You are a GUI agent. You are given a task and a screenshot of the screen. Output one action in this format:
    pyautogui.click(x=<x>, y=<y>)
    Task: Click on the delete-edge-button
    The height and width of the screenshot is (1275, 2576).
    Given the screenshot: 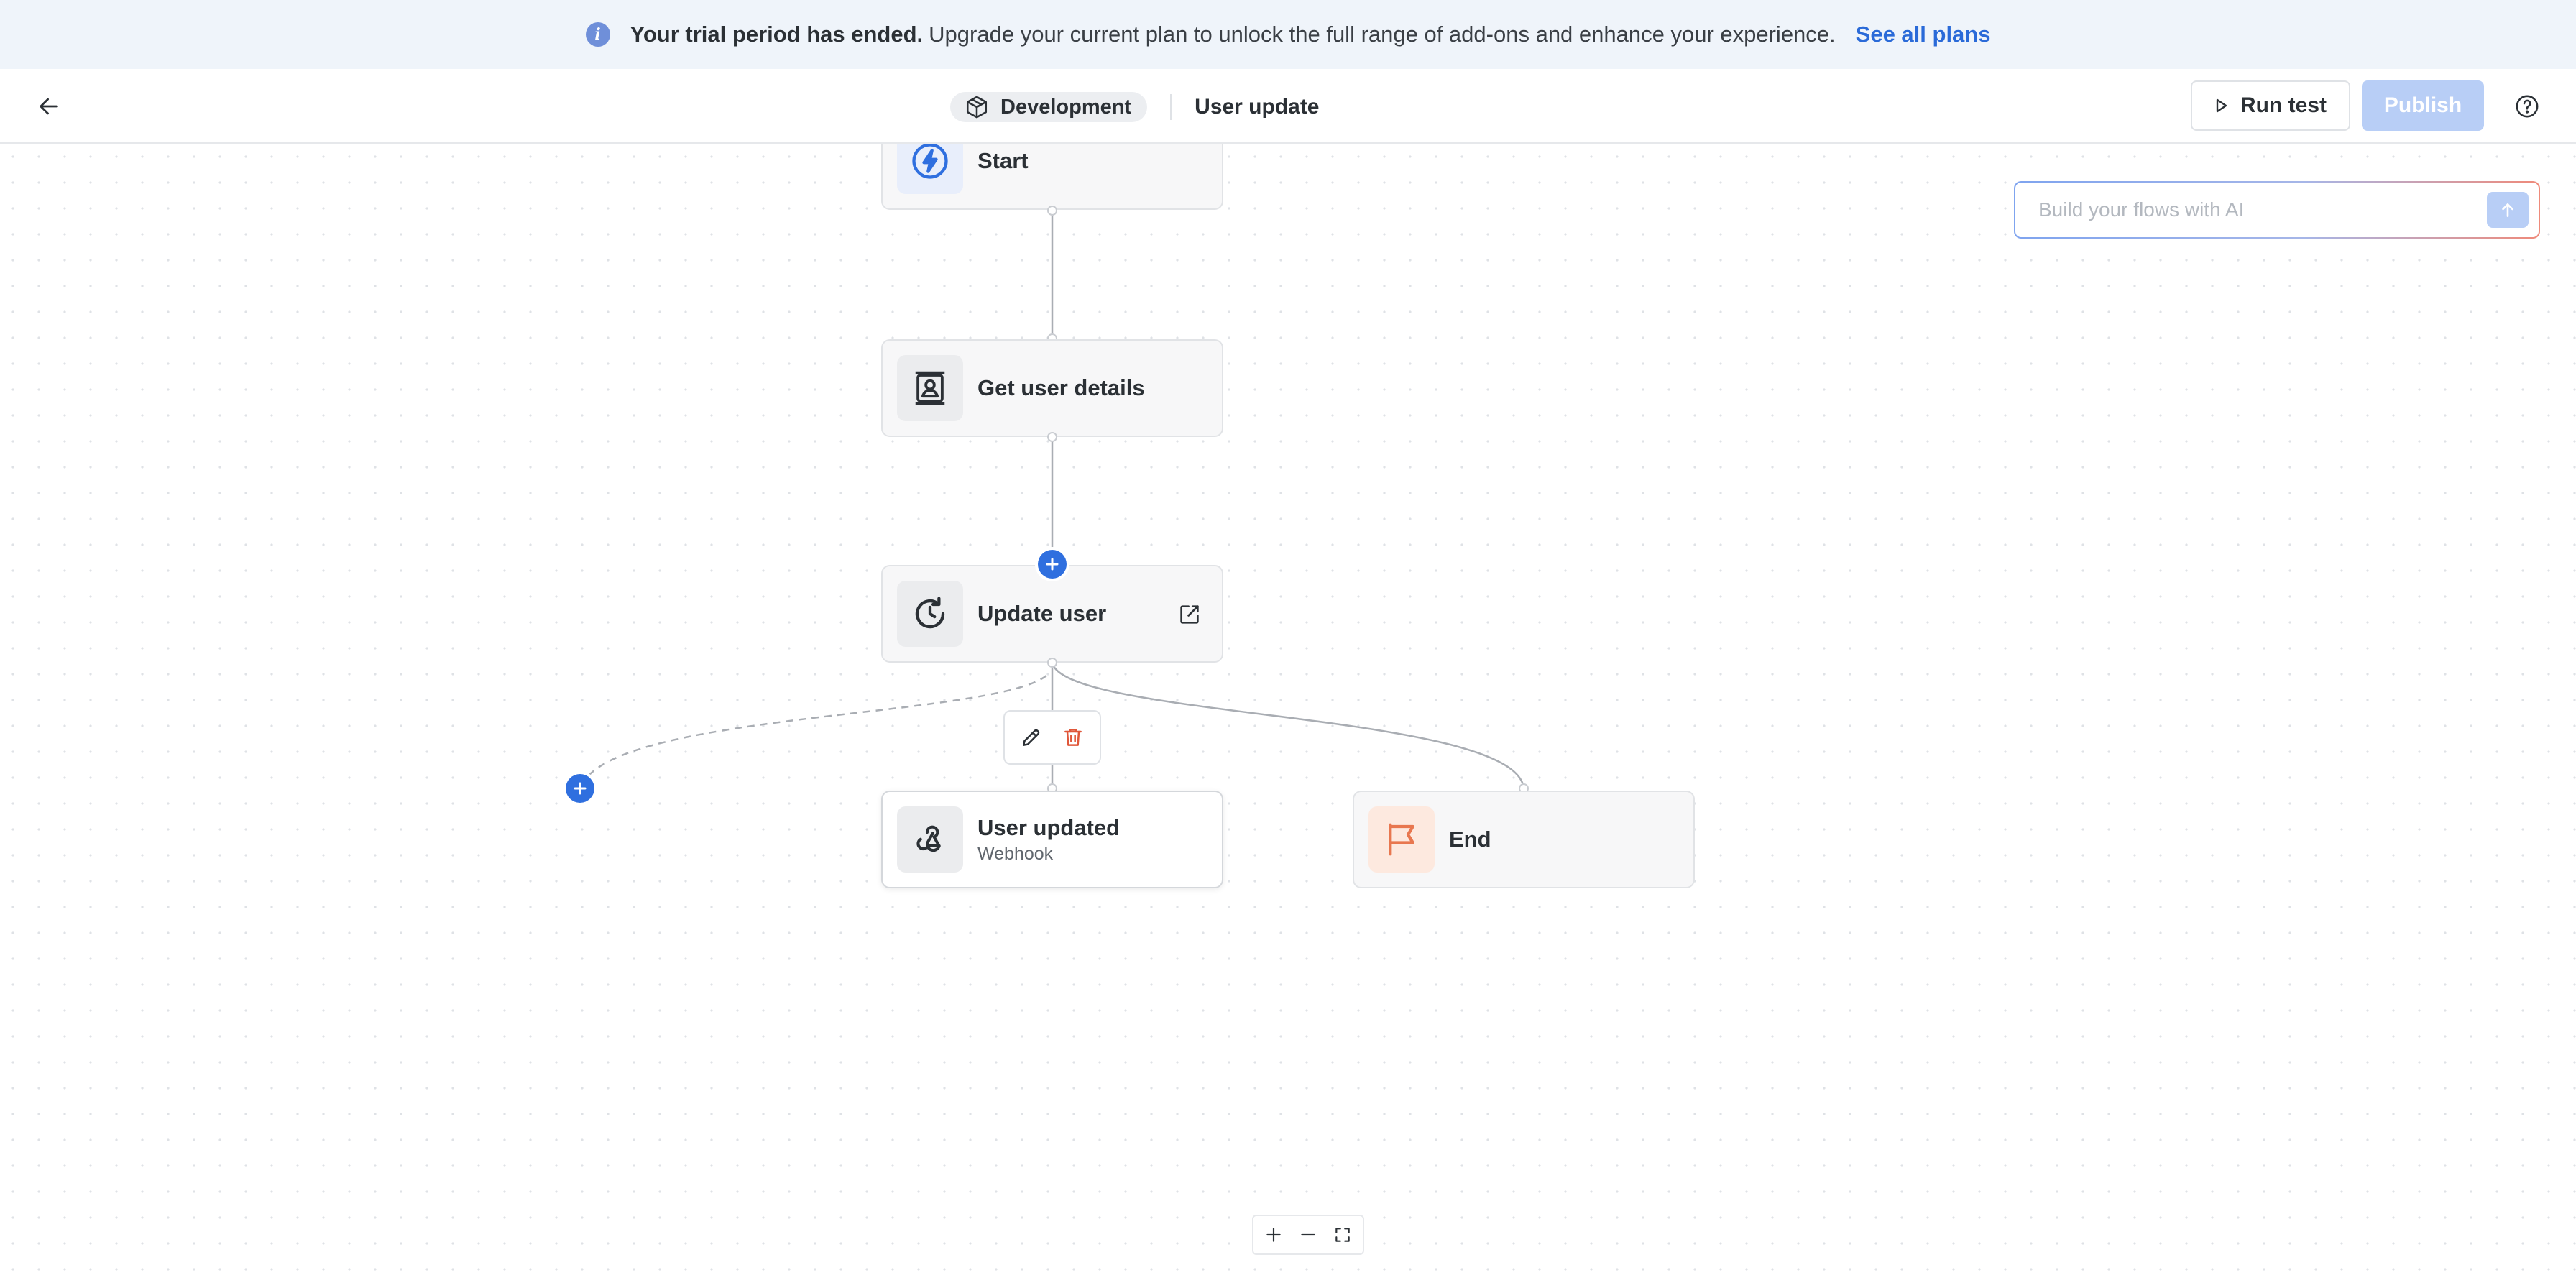 What is the action you would take?
    pyautogui.click(x=1073, y=737)
    